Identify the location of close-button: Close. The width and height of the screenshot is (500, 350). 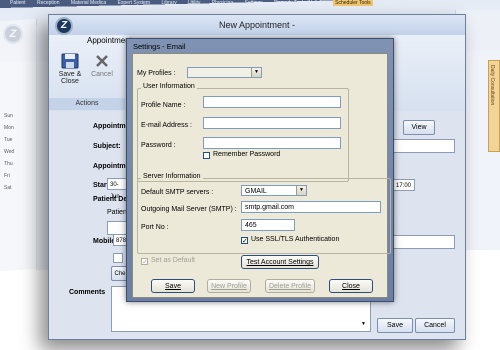
(351, 286).